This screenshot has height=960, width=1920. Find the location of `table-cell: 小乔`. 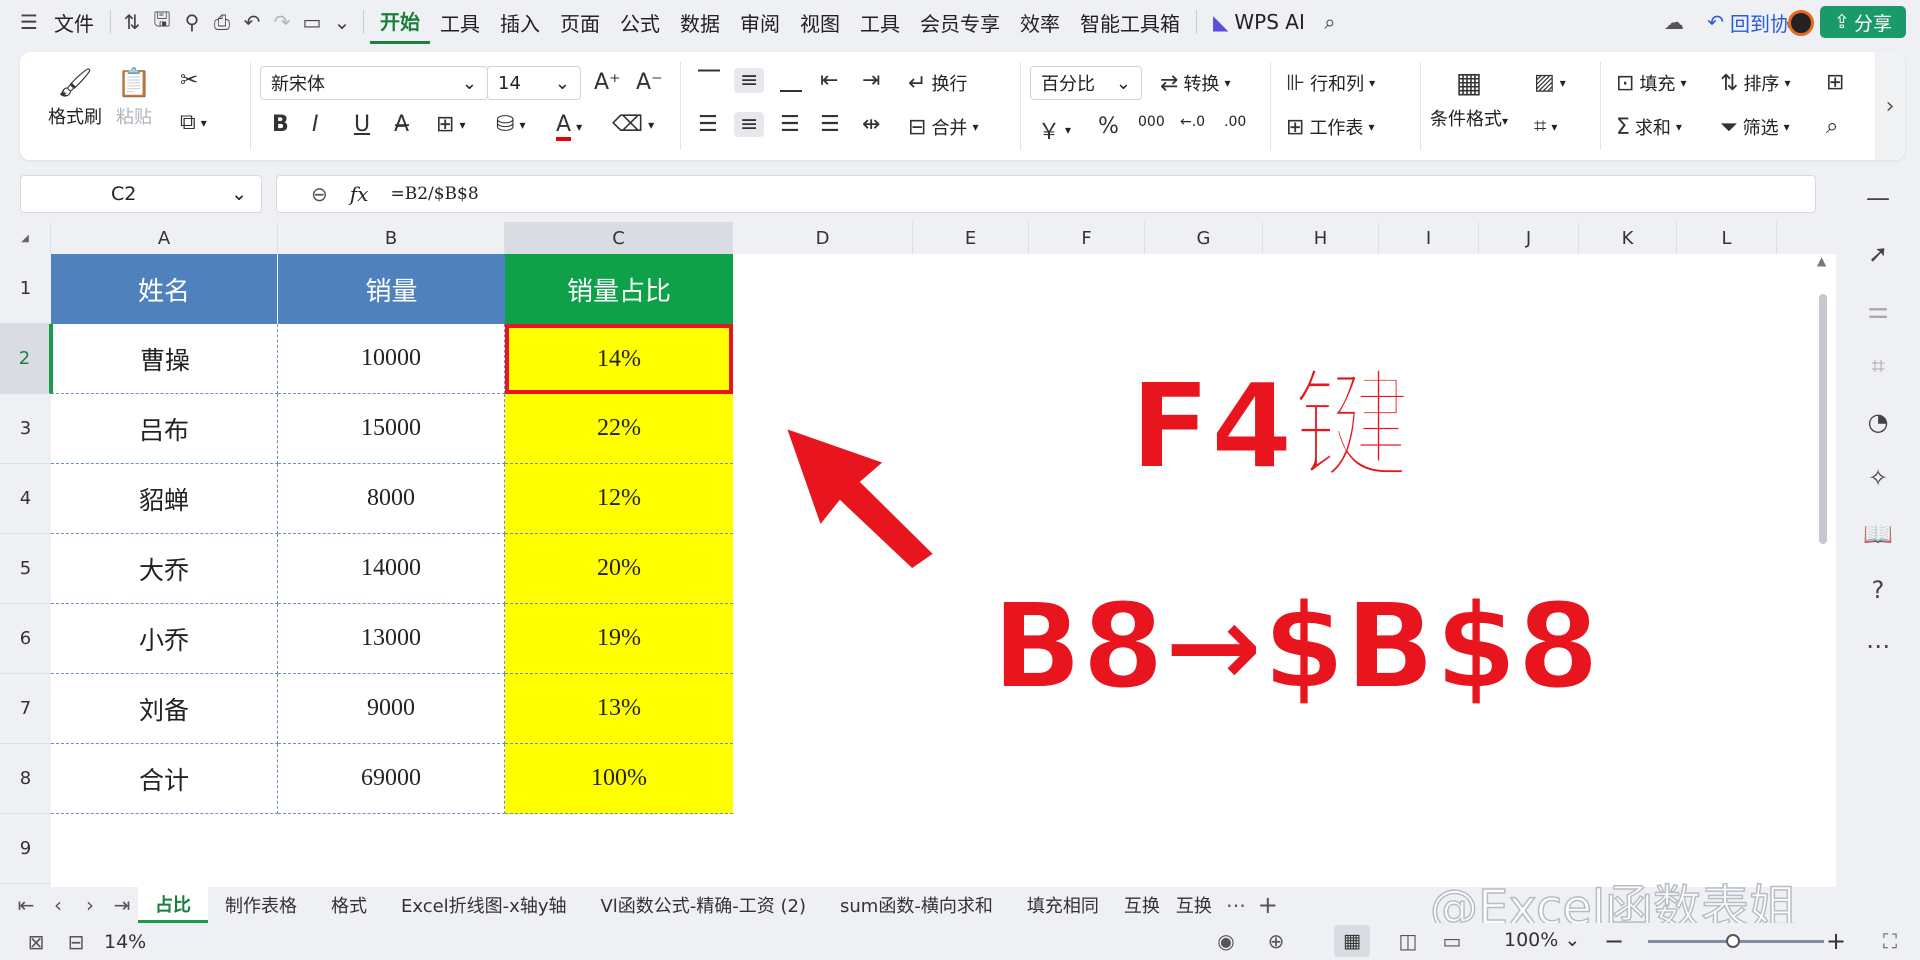

table-cell: 小乔 is located at coordinates (164, 639).